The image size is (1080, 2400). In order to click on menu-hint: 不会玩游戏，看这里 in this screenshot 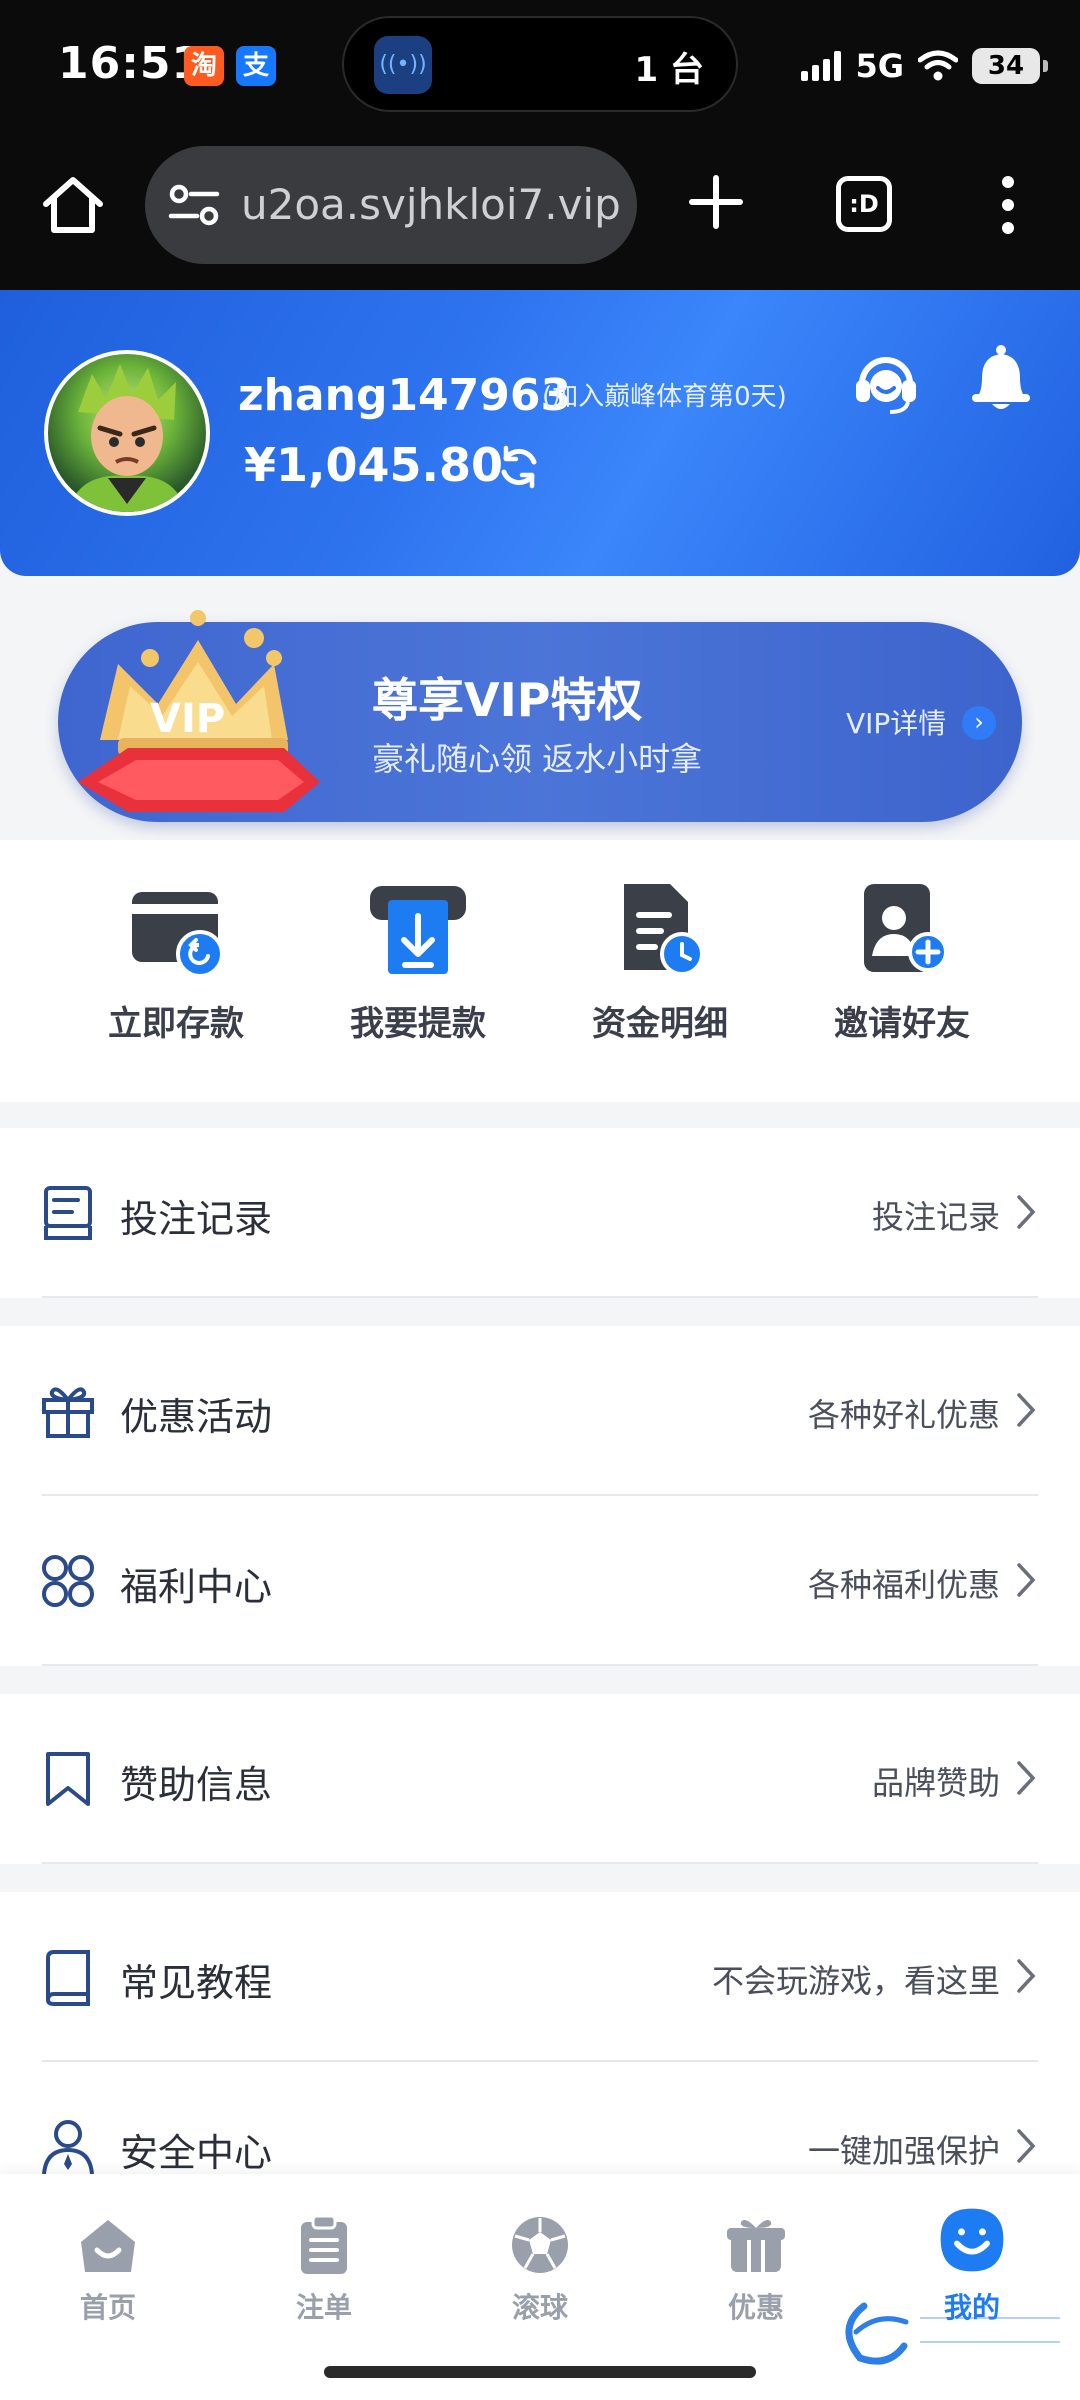, I will do `click(855, 1981)`.